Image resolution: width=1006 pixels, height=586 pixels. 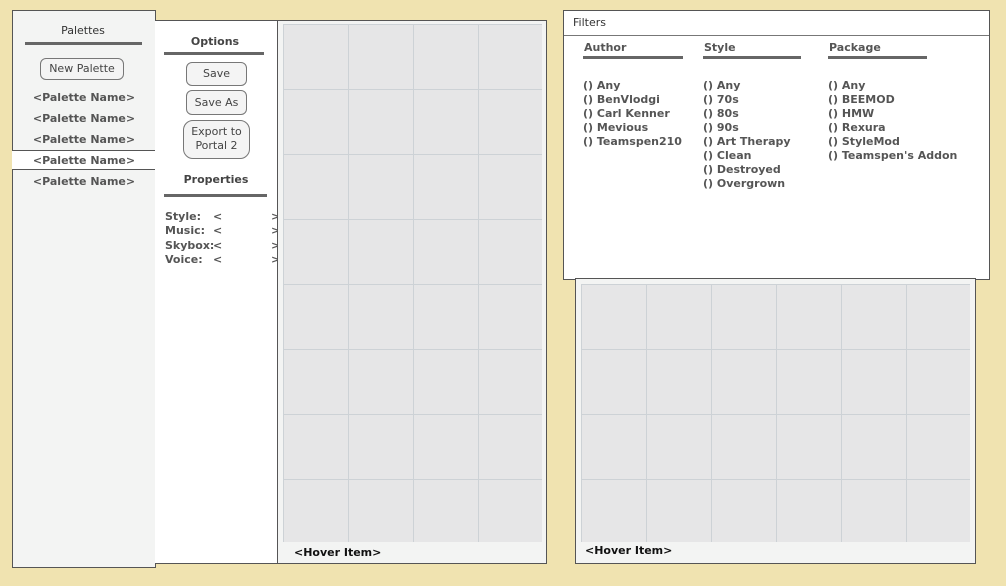 I want to click on properties-title: Properties, so click(x=216, y=179).